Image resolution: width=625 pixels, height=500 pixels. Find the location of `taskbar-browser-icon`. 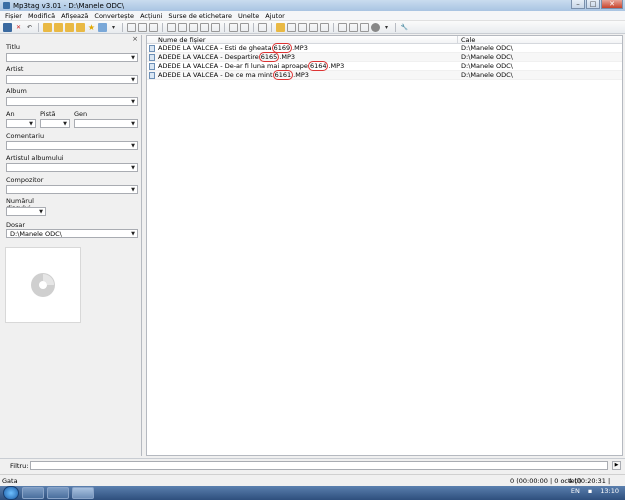

taskbar-browser-icon is located at coordinates (58, 493).